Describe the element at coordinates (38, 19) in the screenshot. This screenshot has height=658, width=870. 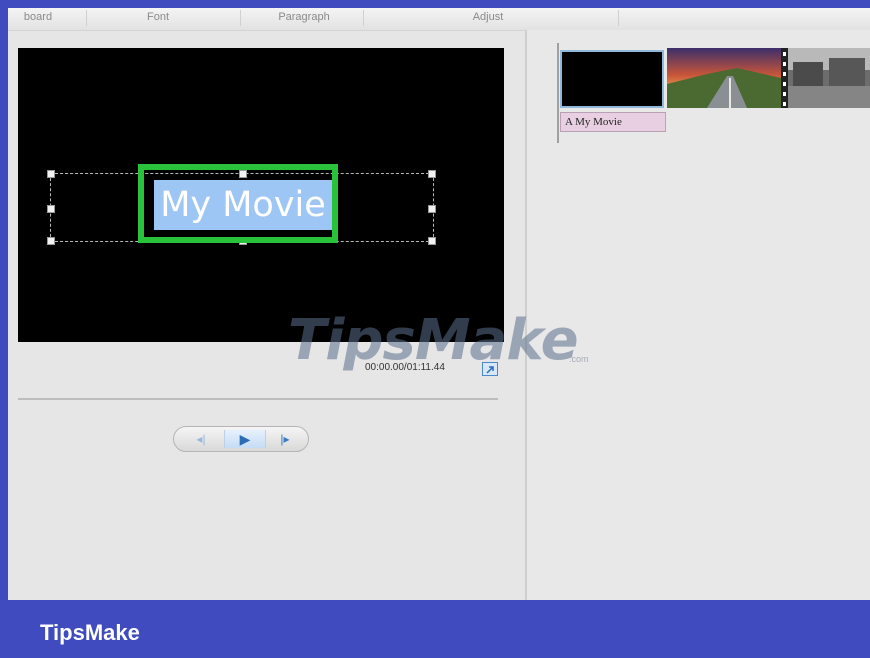
I see `ribbon-group-clipboard: board` at that location.